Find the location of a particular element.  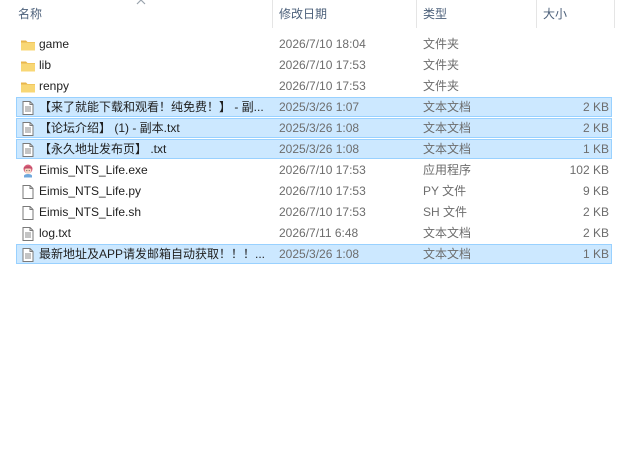

column-header-name: 名称 is located at coordinates (141, 14).